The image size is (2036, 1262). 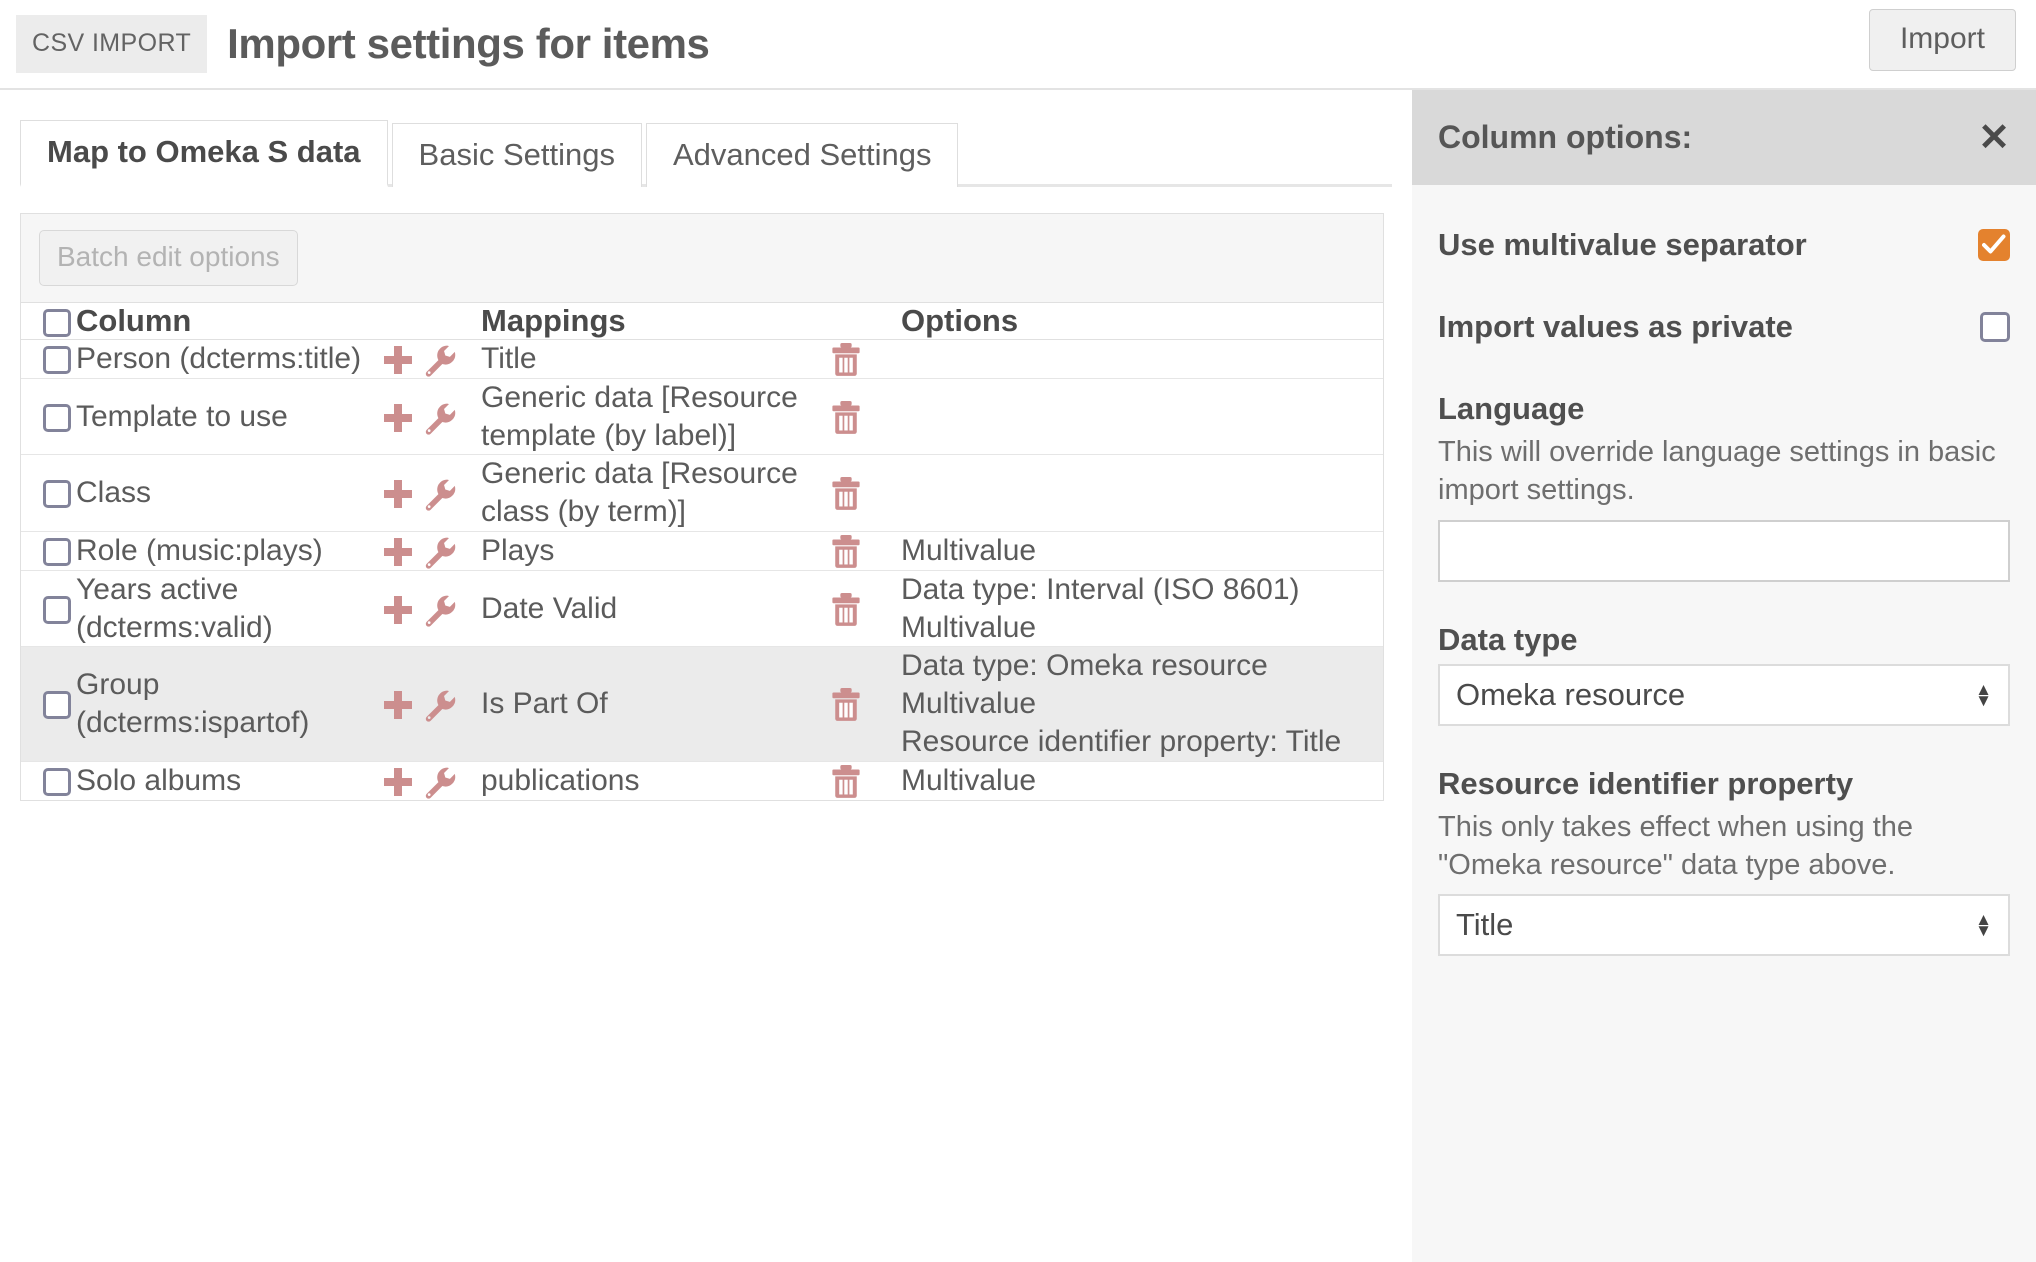 I want to click on csv-import-badge: CSV IMPORT, so click(x=112, y=44).